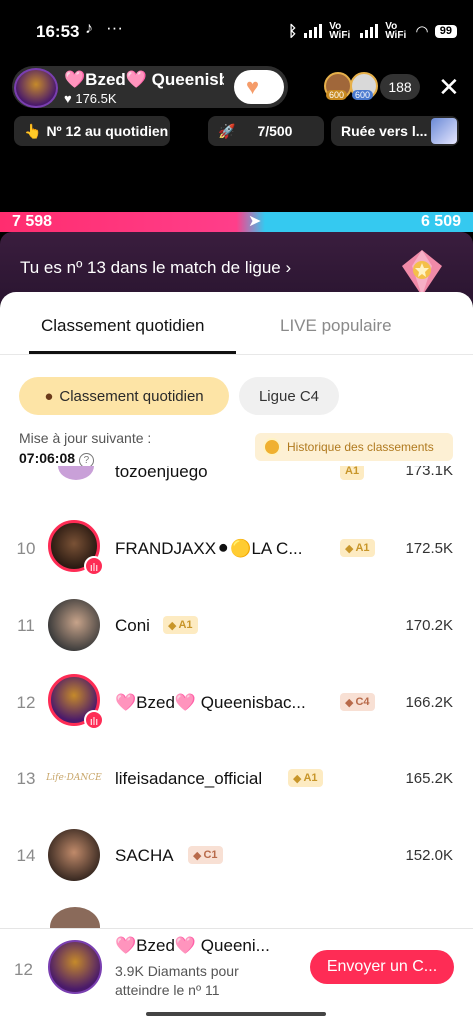 This screenshot has height=1024, width=473. I want to click on wifi-icon: ◠, so click(422, 31).